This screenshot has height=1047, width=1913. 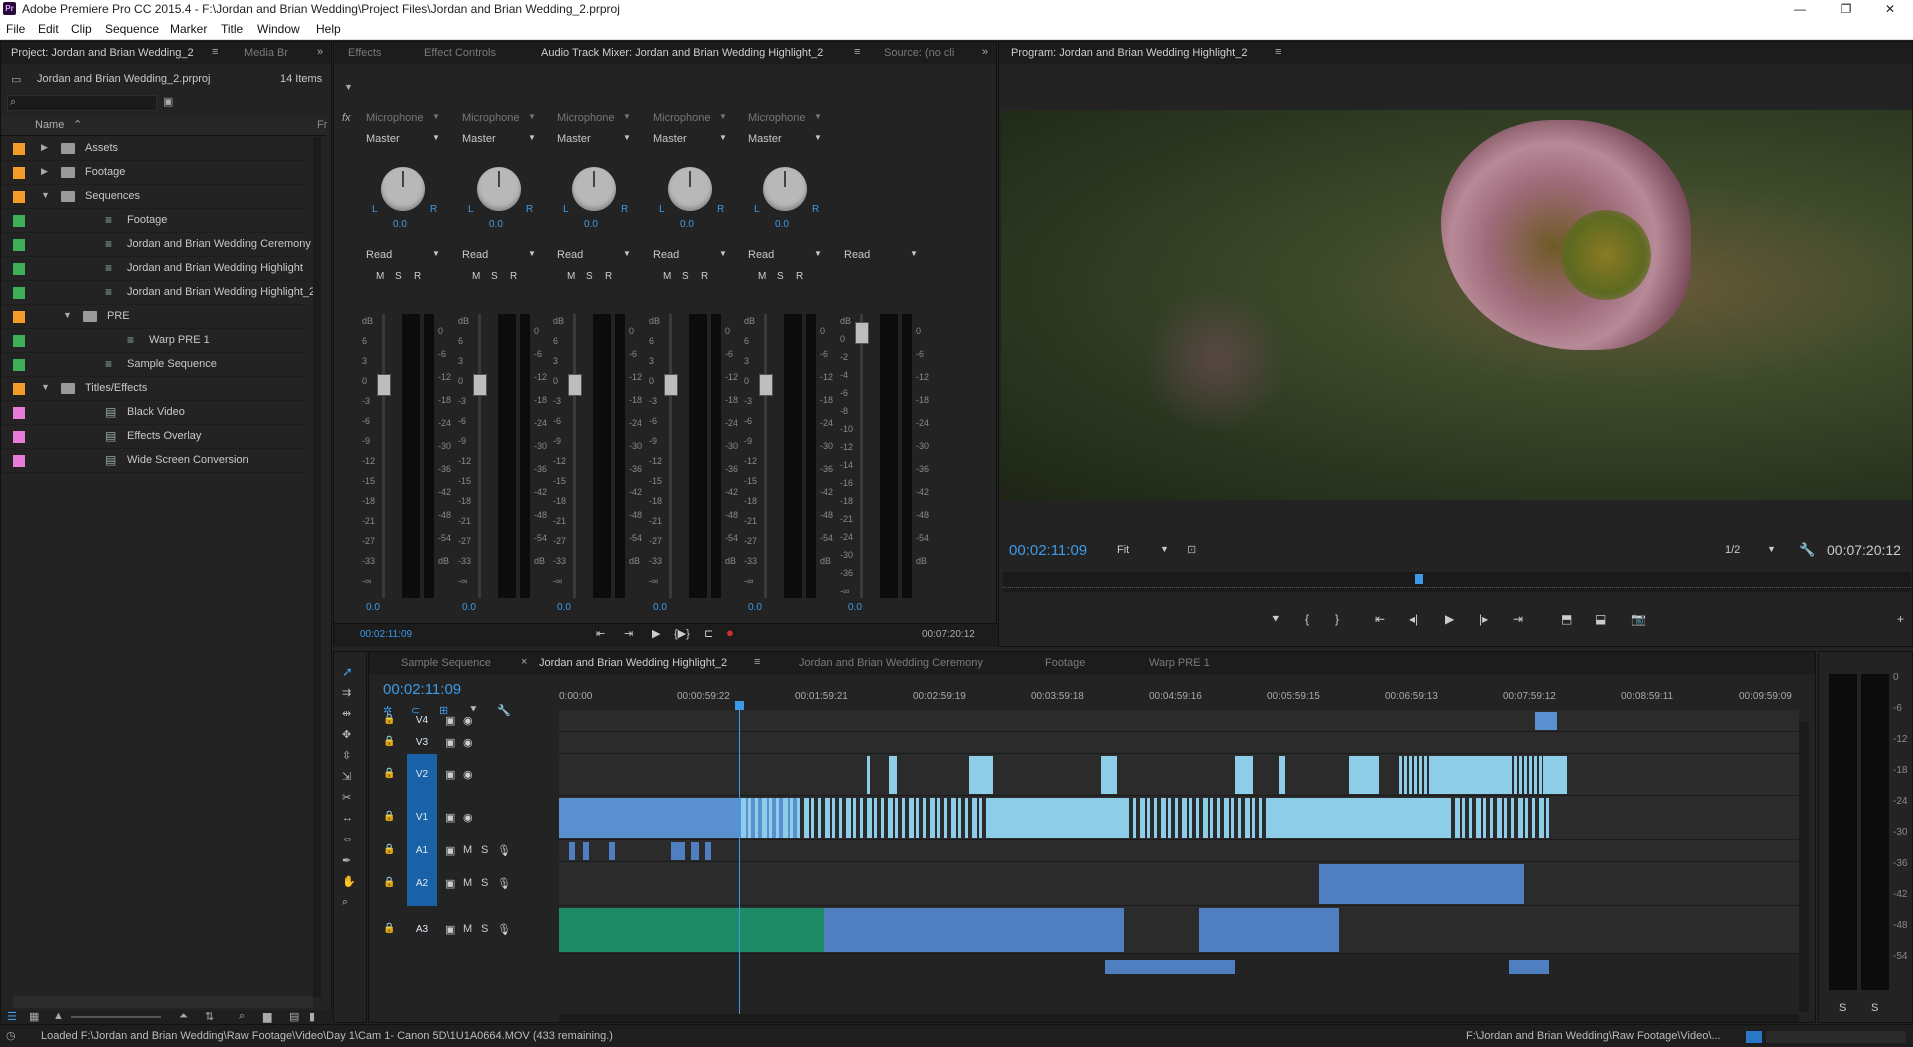 What do you see at coordinates (346, 776) in the screenshot?
I see `rate-tool-icon: ⇲` at bounding box center [346, 776].